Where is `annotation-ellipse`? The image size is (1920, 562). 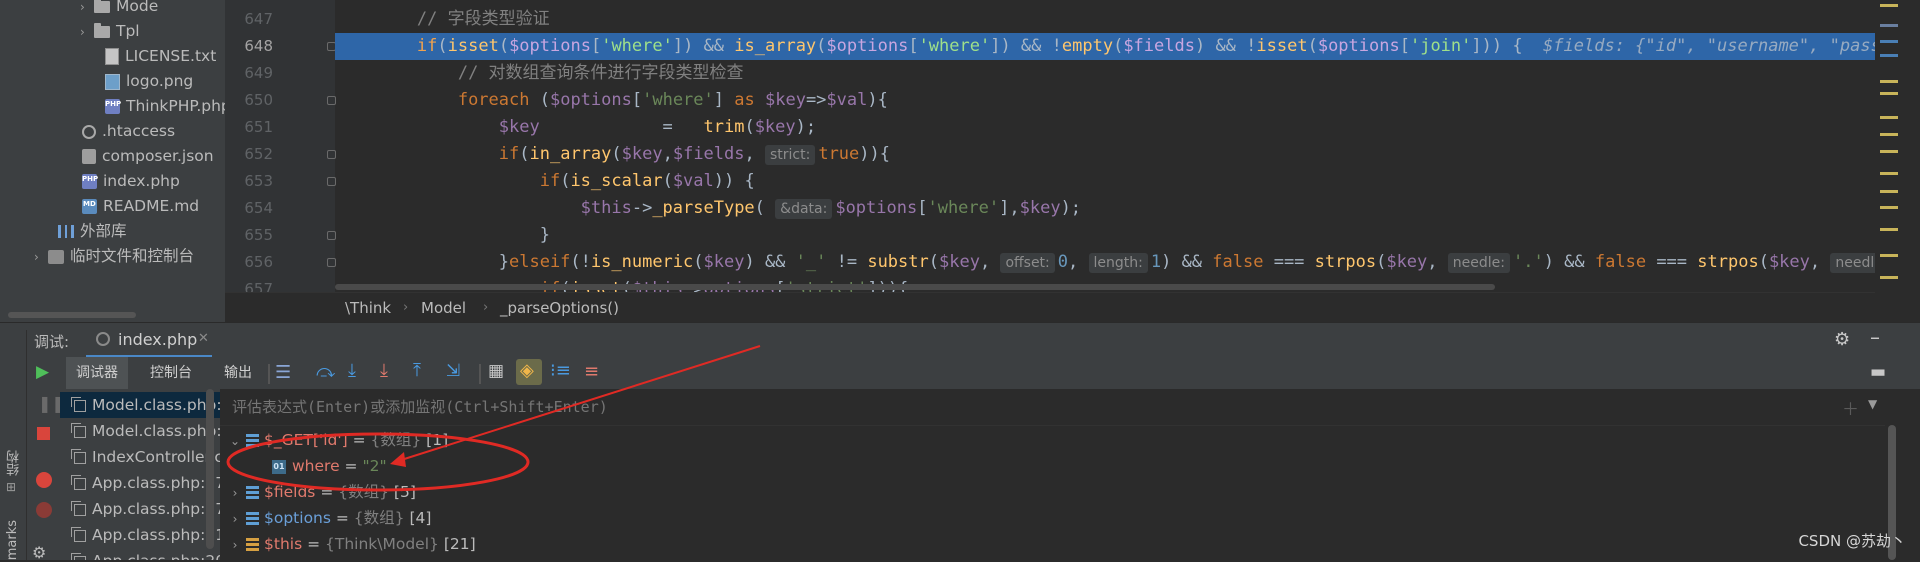
annotation-ellipse is located at coordinates (378, 462).